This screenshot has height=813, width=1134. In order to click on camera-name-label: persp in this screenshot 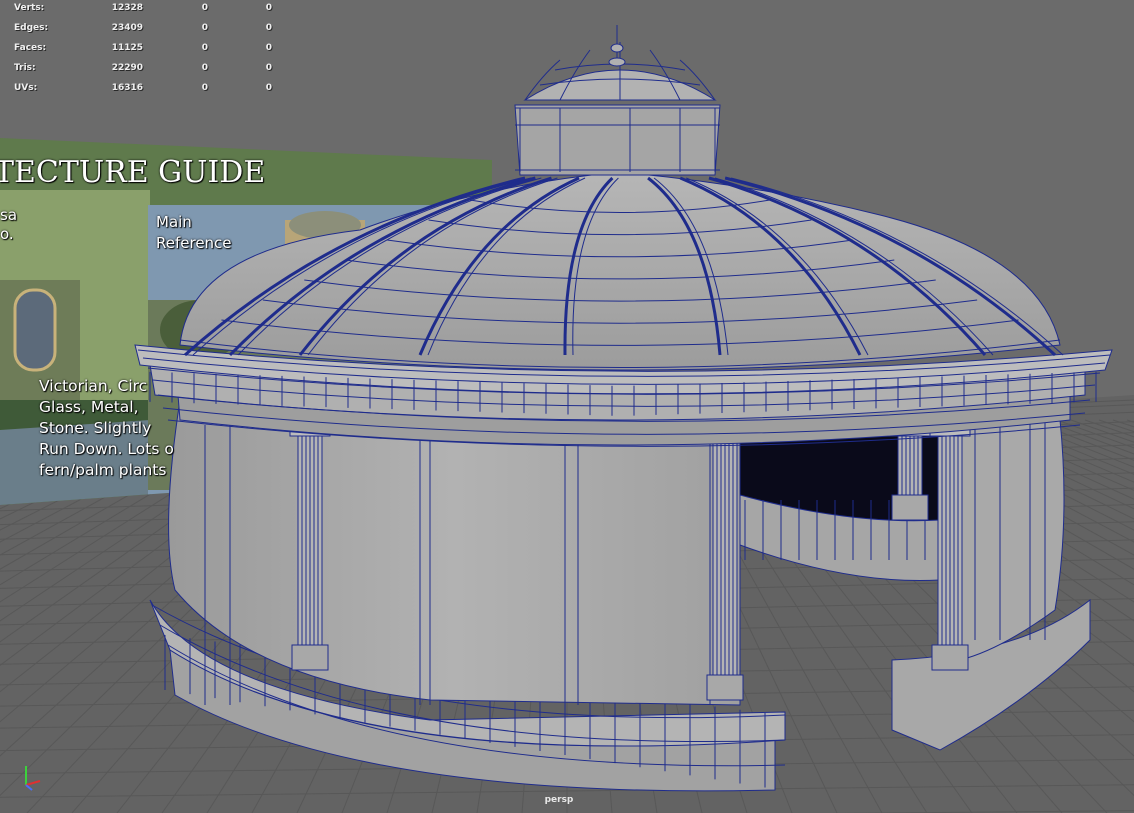, I will do `click(559, 800)`.